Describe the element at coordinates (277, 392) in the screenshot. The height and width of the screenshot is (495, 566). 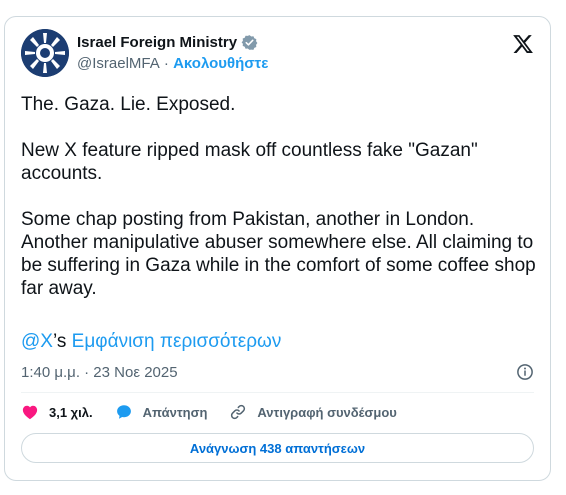
I see `divider` at that location.